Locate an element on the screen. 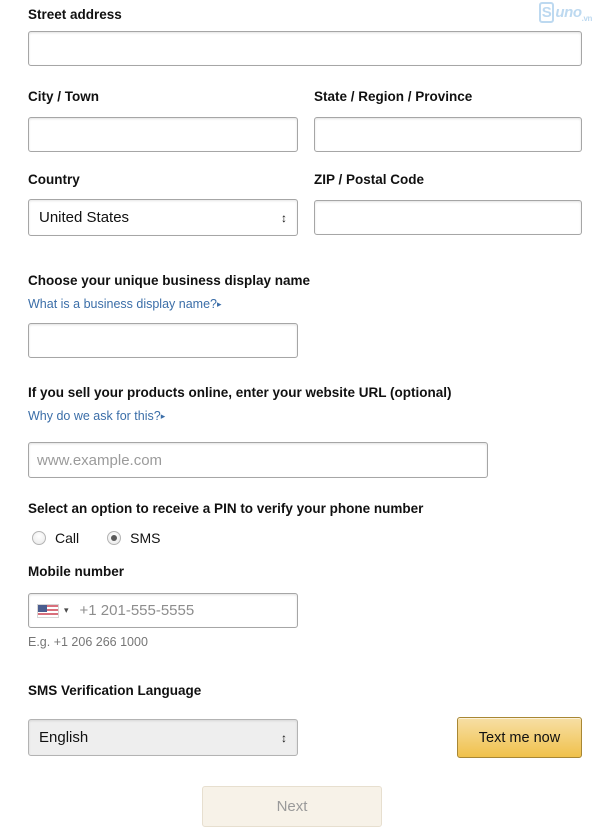 This screenshot has height=834, width=600. mobile-number-placeholder: +1 201-555-5555 is located at coordinates (137, 610).